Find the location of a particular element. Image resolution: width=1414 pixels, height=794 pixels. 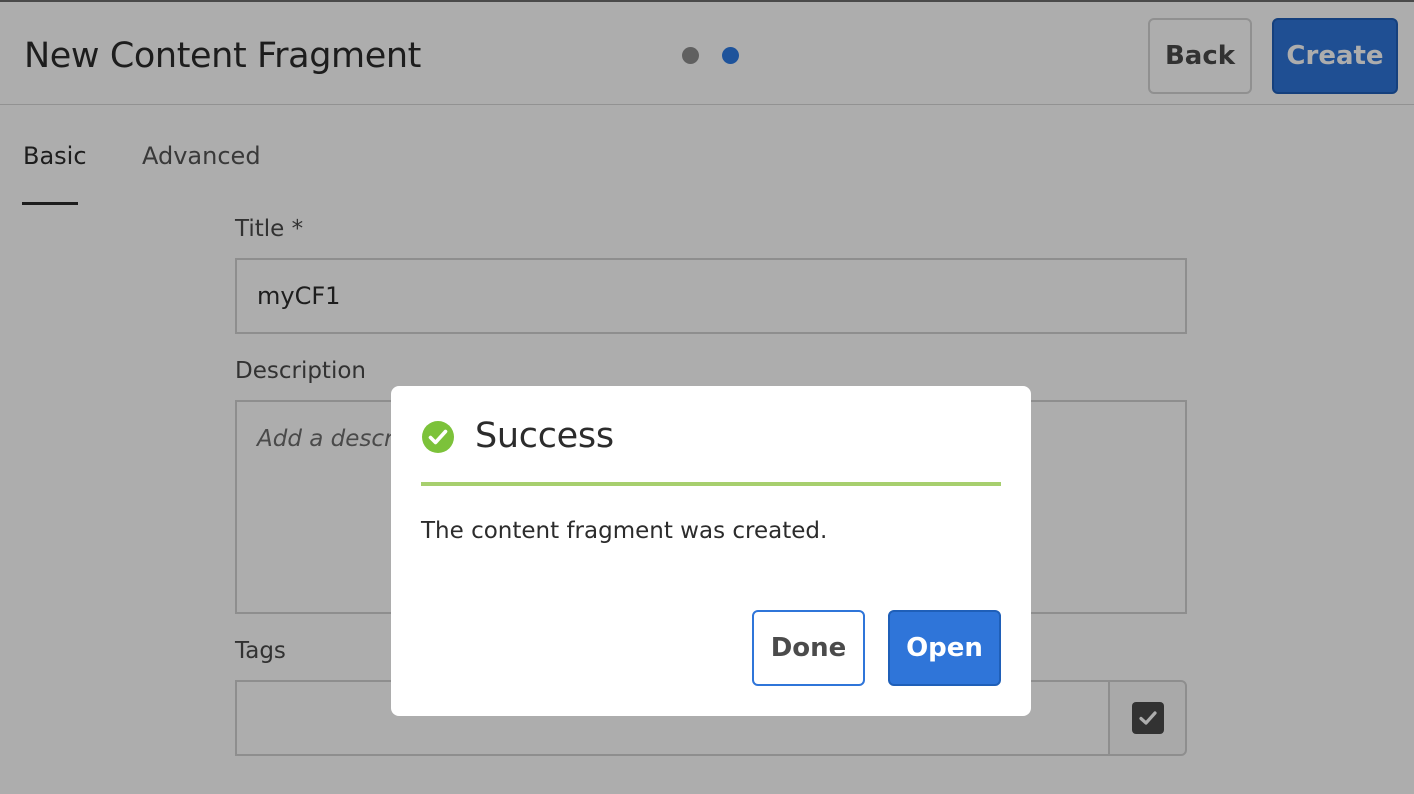

dialog-divider is located at coordinates (711, 484).